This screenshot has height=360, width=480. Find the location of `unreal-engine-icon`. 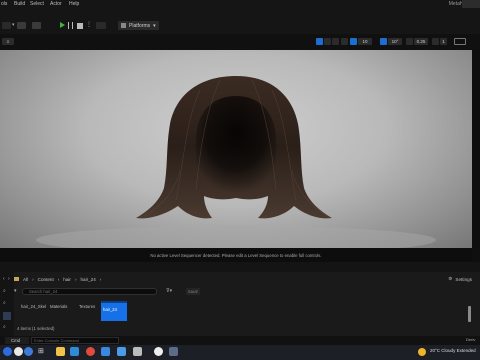

unreal-engine-icon is located at coordinates (158, 351).